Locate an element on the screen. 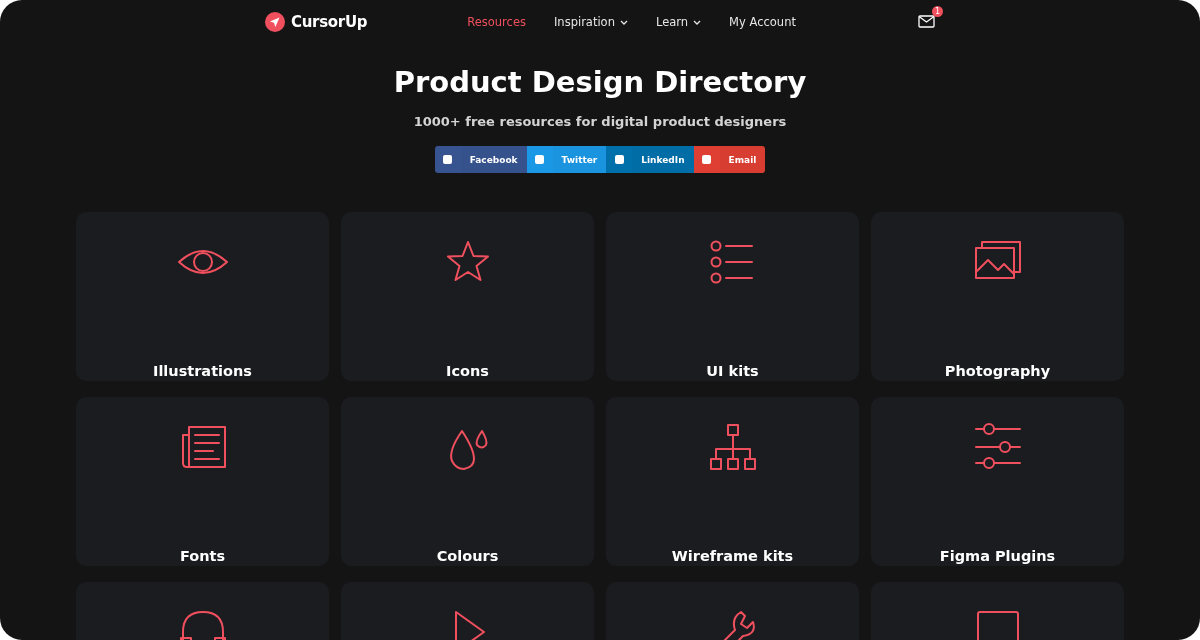  category-card: UI kits is located at coordinates (732, 296).